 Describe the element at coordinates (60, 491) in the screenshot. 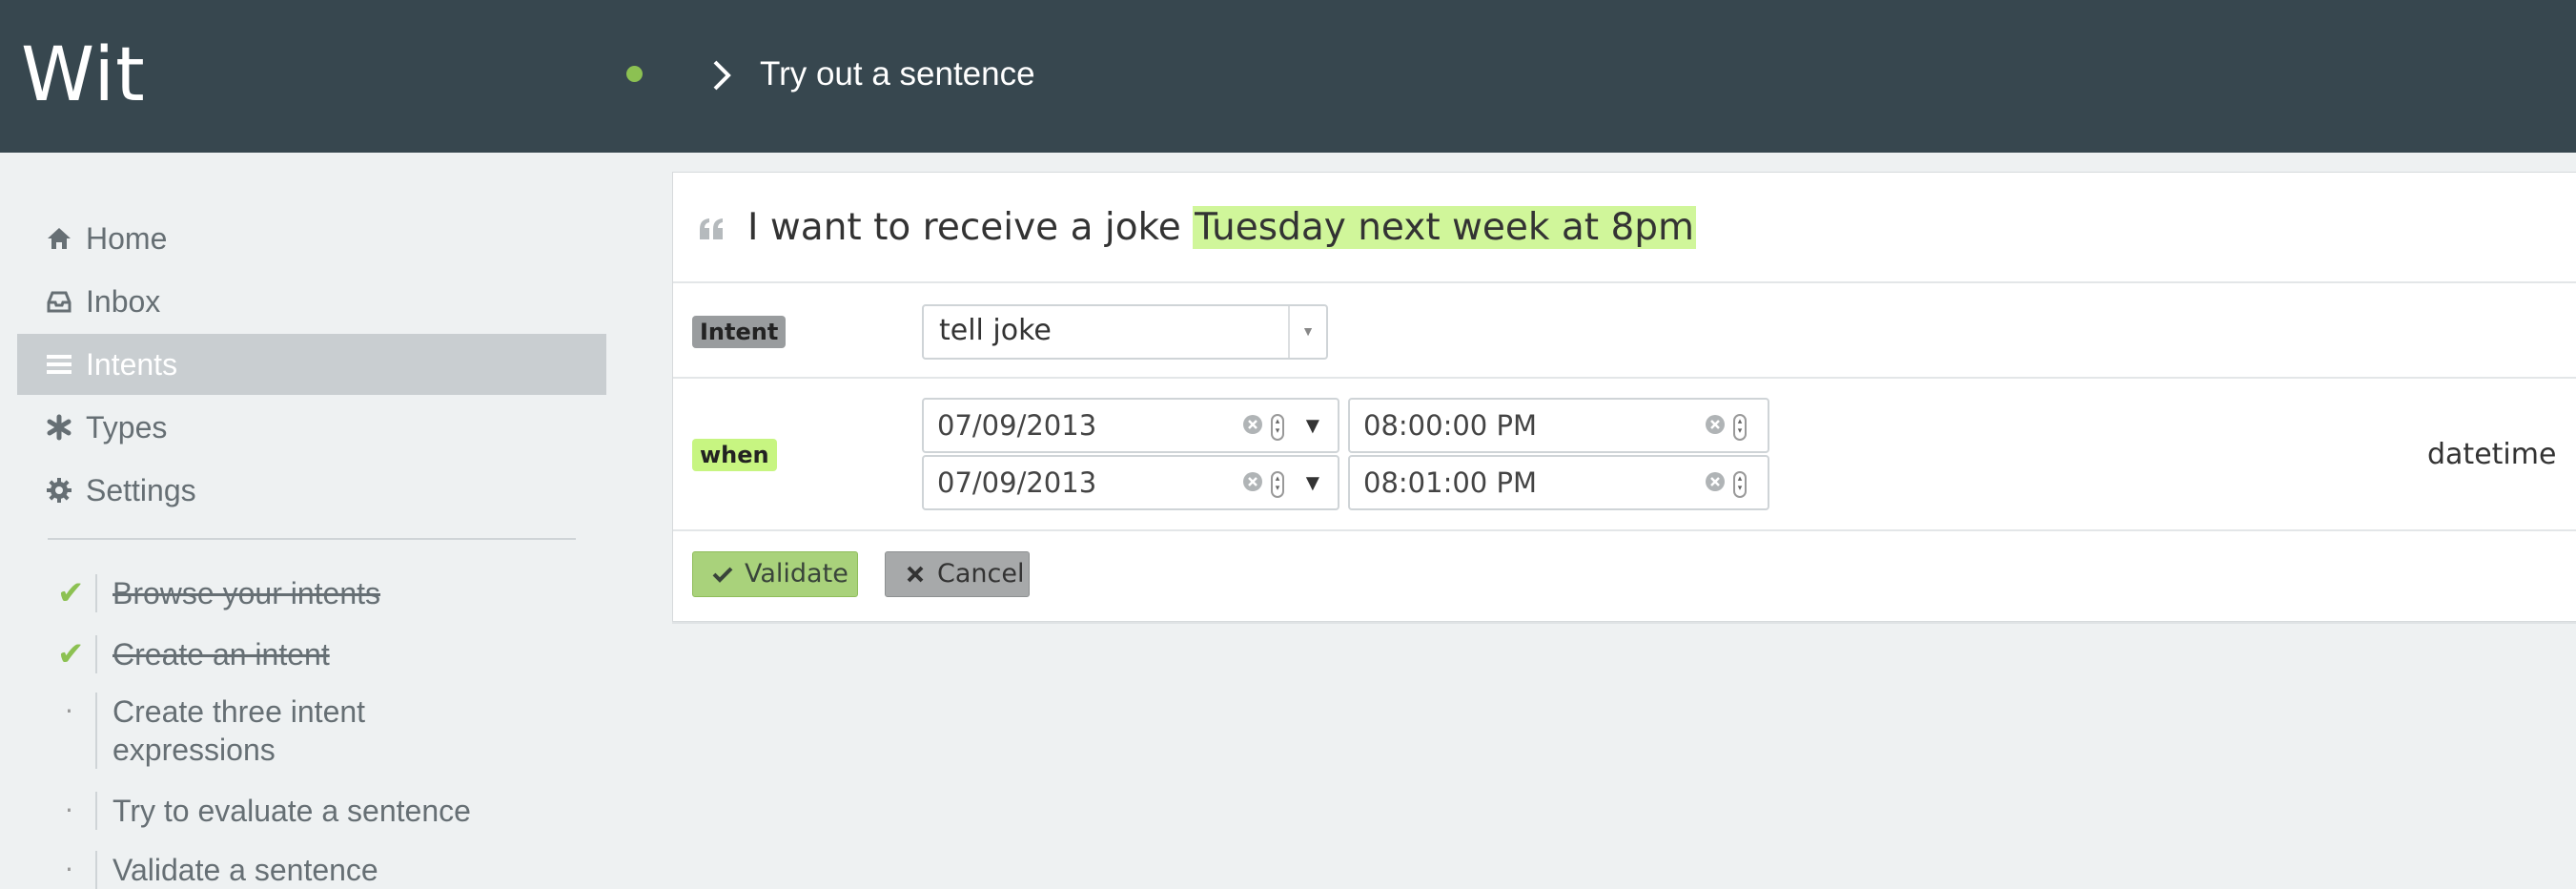

I see `gear-icon` at that location.